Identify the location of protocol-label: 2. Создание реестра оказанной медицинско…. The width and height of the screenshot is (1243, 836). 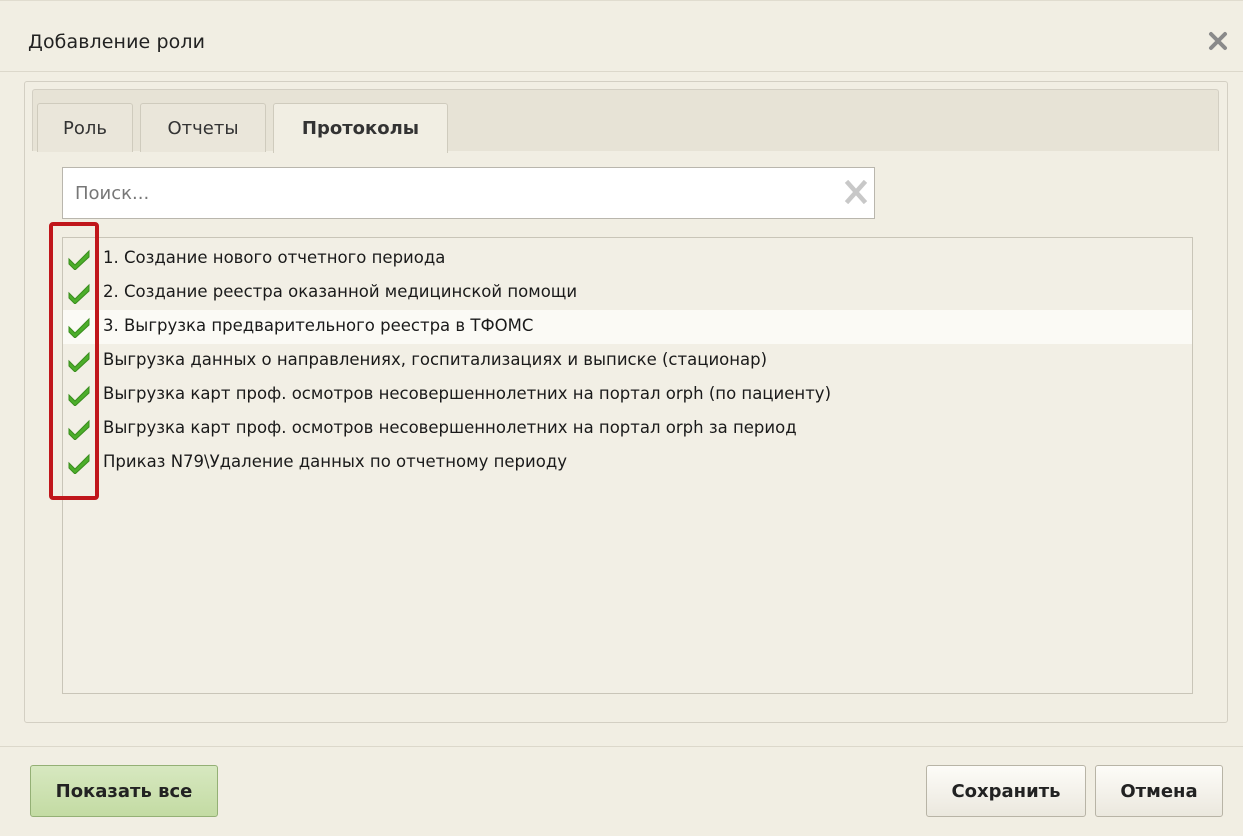
(340, 291).